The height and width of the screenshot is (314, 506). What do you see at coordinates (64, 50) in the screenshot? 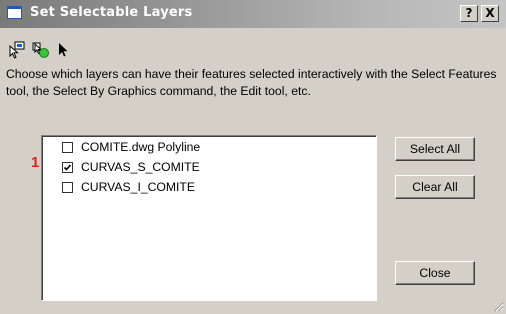
I see `edit-tool-icon` at bounding box center [64, 50].